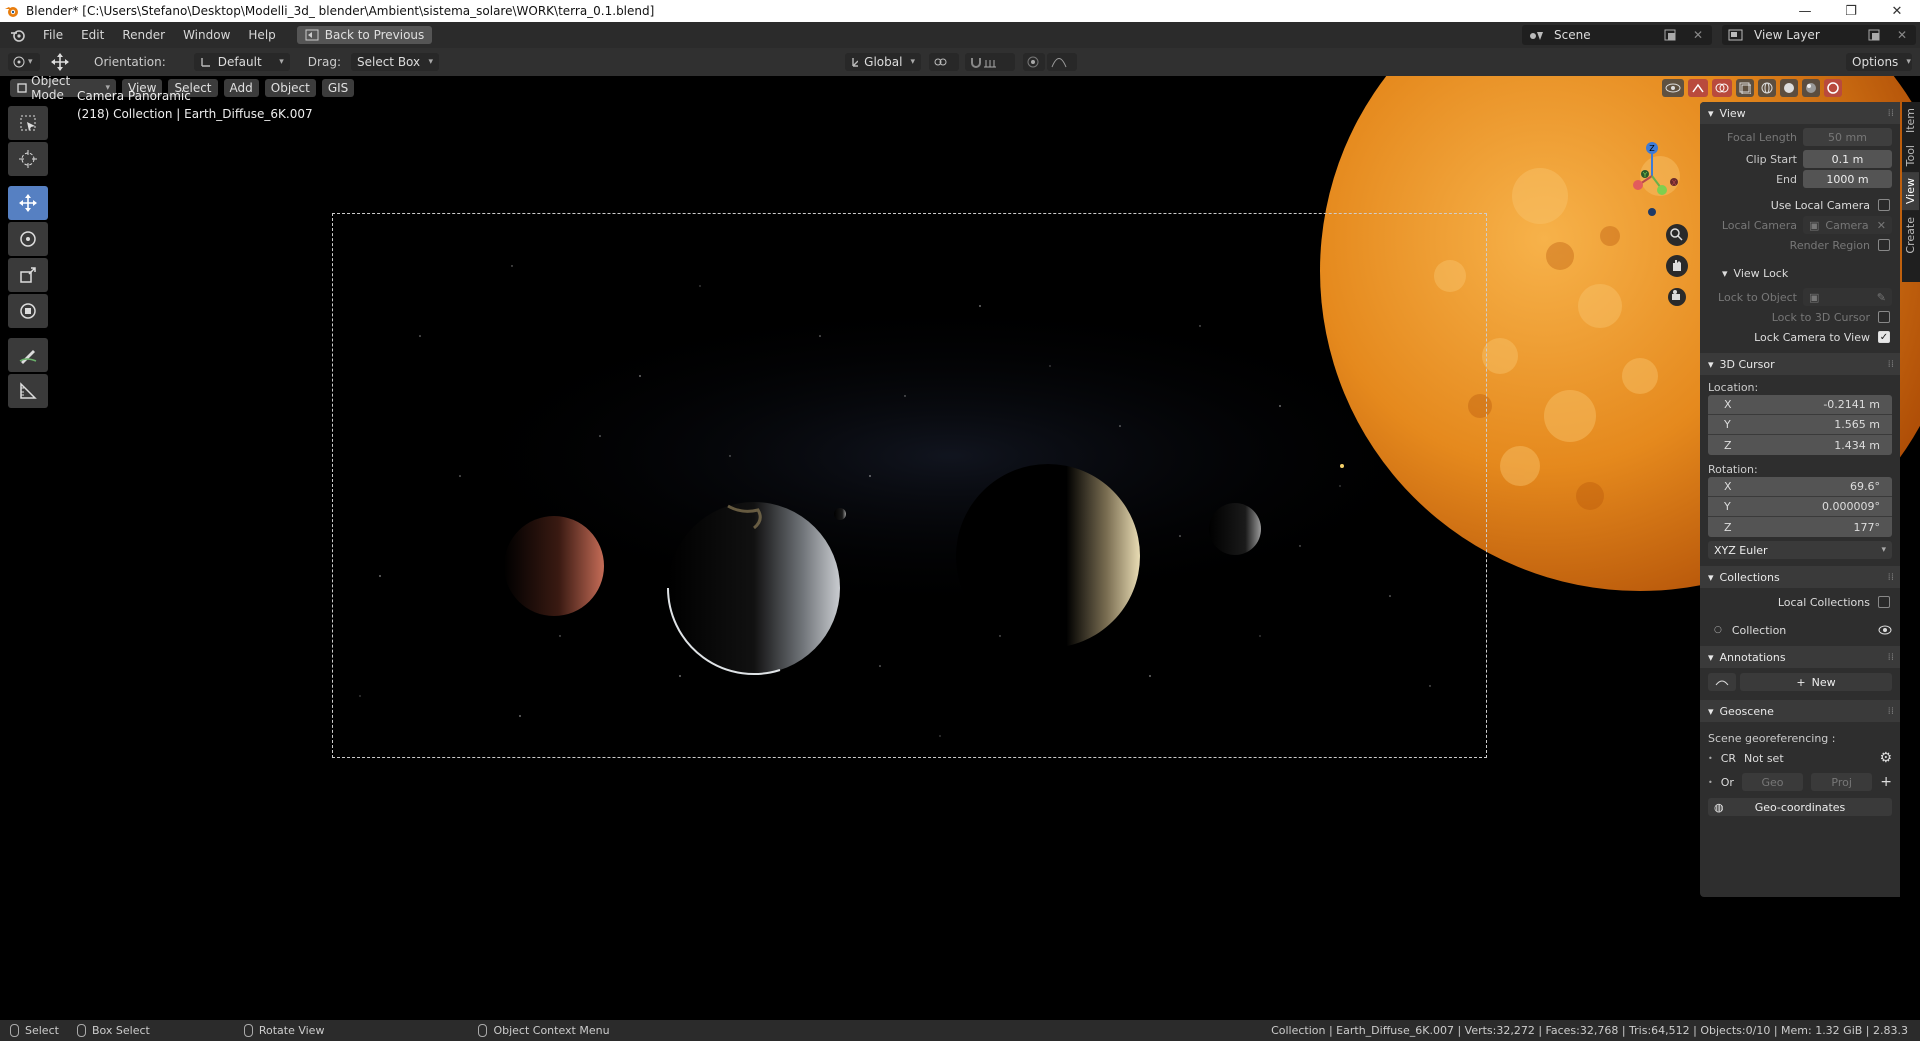 The width and height of the screenshot is (1920, 1041). I want to click on scale-tool, so click(28, 275).